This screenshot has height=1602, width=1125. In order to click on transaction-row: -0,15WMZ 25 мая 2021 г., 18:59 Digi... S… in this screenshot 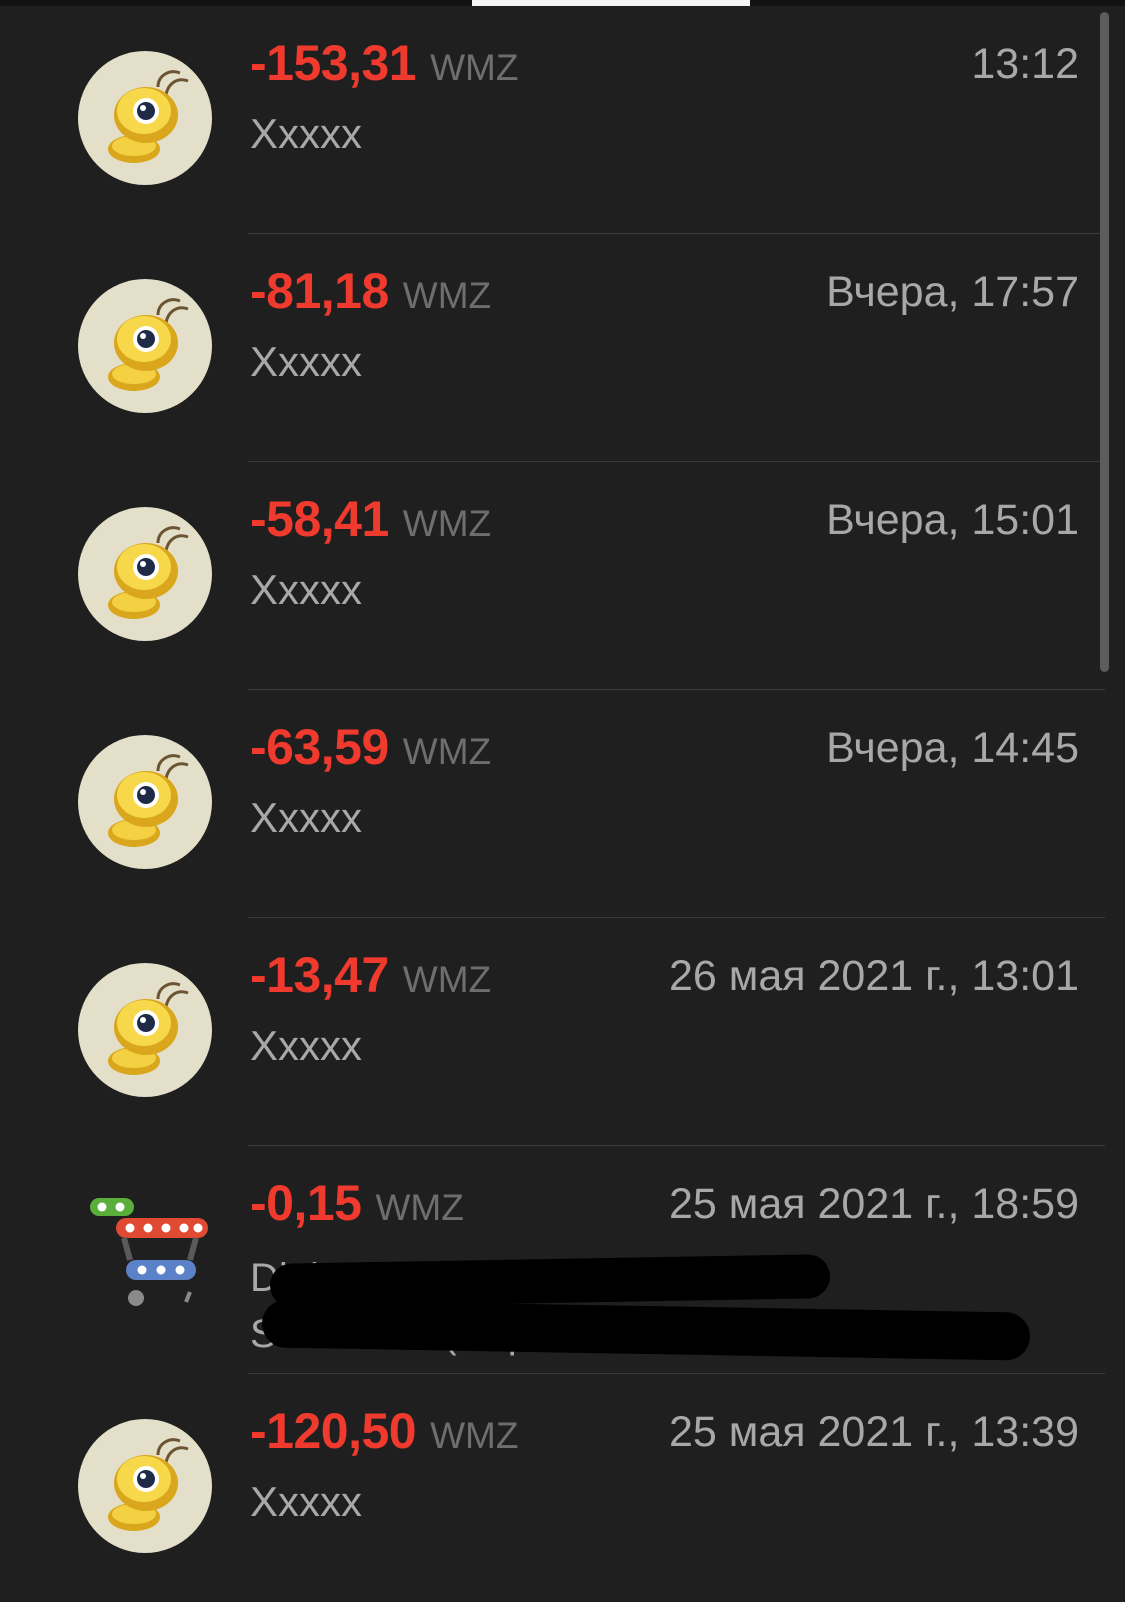, I will do `click(552, 1260)`.